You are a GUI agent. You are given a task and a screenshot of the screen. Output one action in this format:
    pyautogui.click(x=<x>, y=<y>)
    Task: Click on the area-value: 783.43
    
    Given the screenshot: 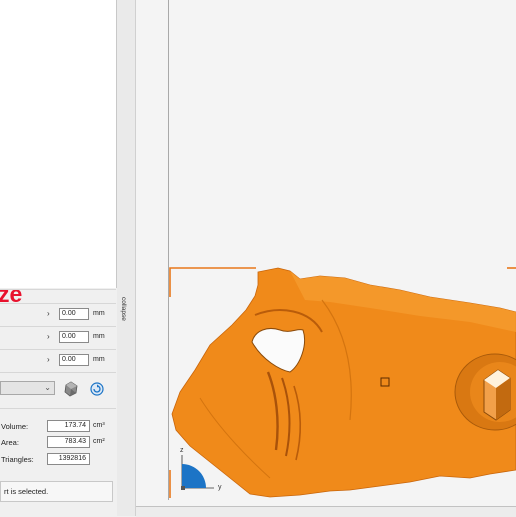 What is the action you would take?
    pyautogui.click(x=68, y=442)
    